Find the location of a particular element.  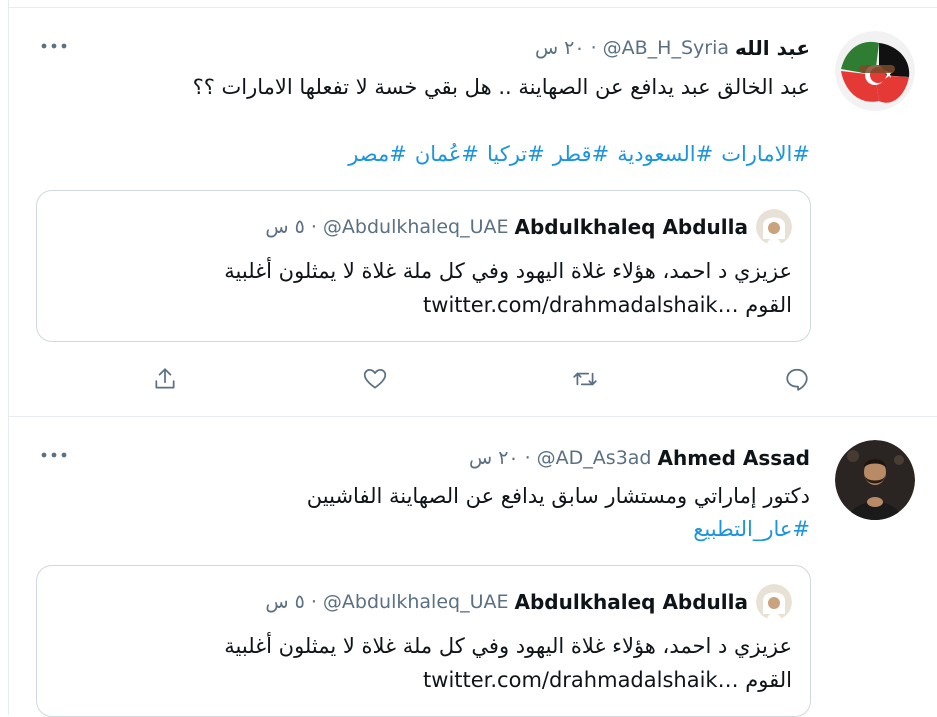

tweet-header: عبد الله @AB_H_Syria · ٢٠ س is located at coordinates (672, 48).